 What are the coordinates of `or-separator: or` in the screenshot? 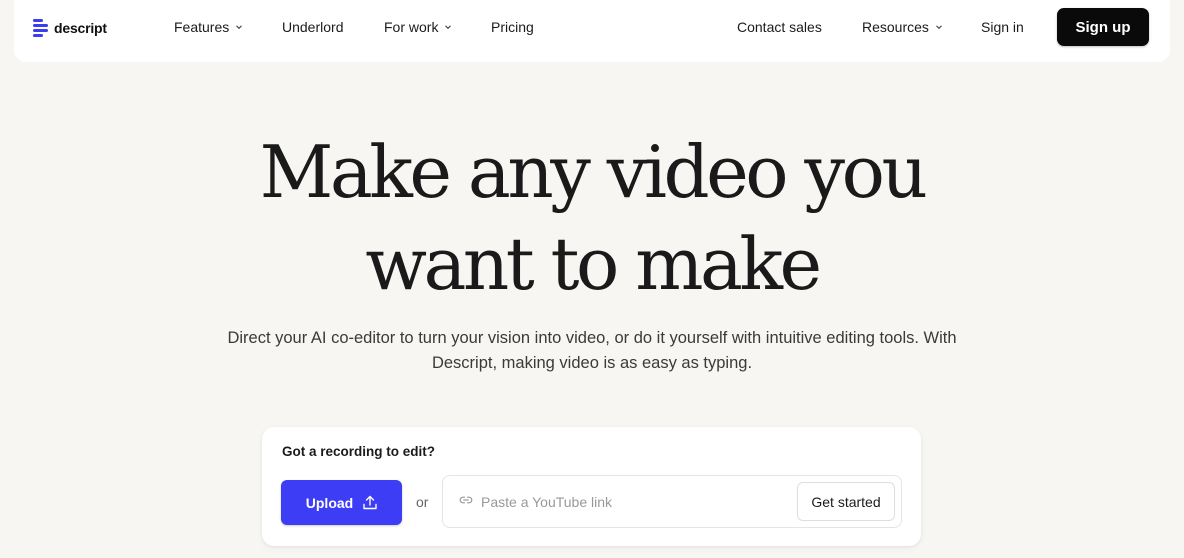 It's located at (422, 502).